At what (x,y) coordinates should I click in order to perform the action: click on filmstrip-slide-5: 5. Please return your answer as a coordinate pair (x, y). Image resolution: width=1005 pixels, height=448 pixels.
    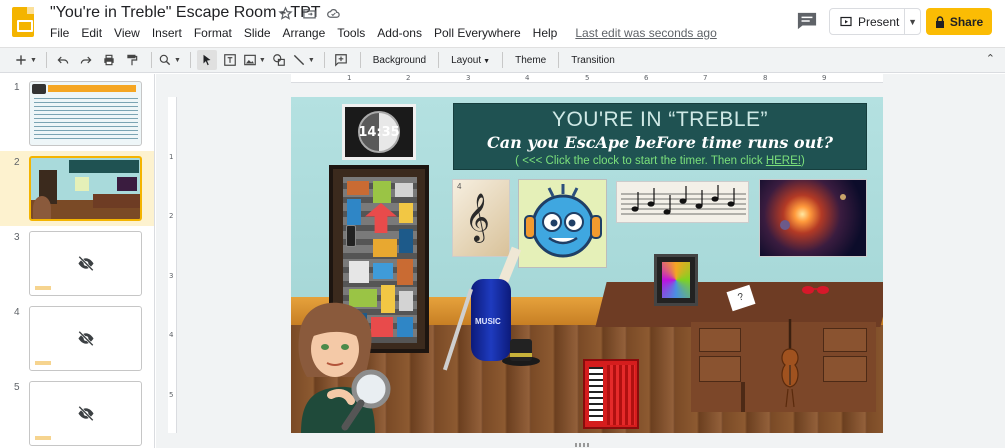
    Looking at the image, I should click on (77, 412).